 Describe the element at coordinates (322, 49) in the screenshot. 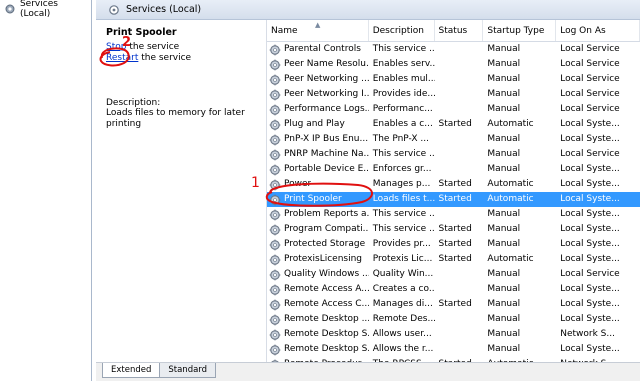

I see `service-name: Parental Controls` at that location.